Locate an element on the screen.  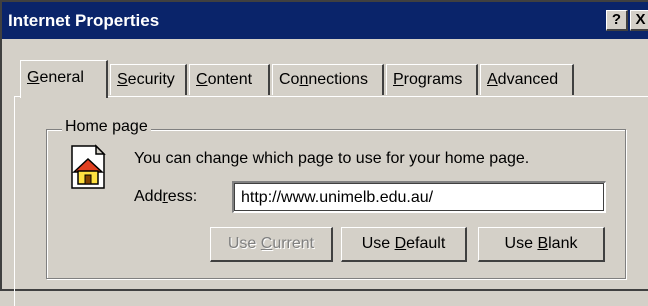
address-input is located at coordinates (419, 197).